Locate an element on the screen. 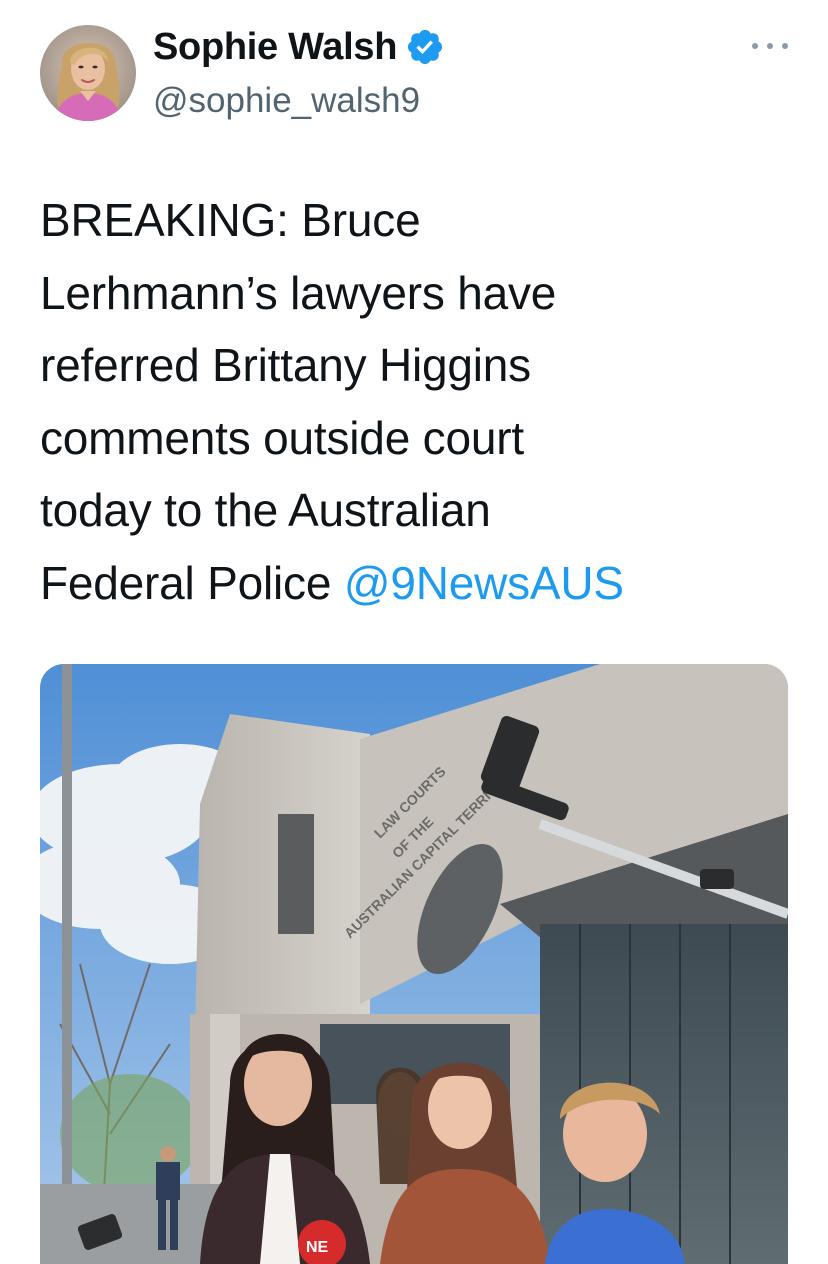 This screenshot has height=1264, width=828. tweet-text-line: referred Brittany Higgins is located at coordinates (285, 365).